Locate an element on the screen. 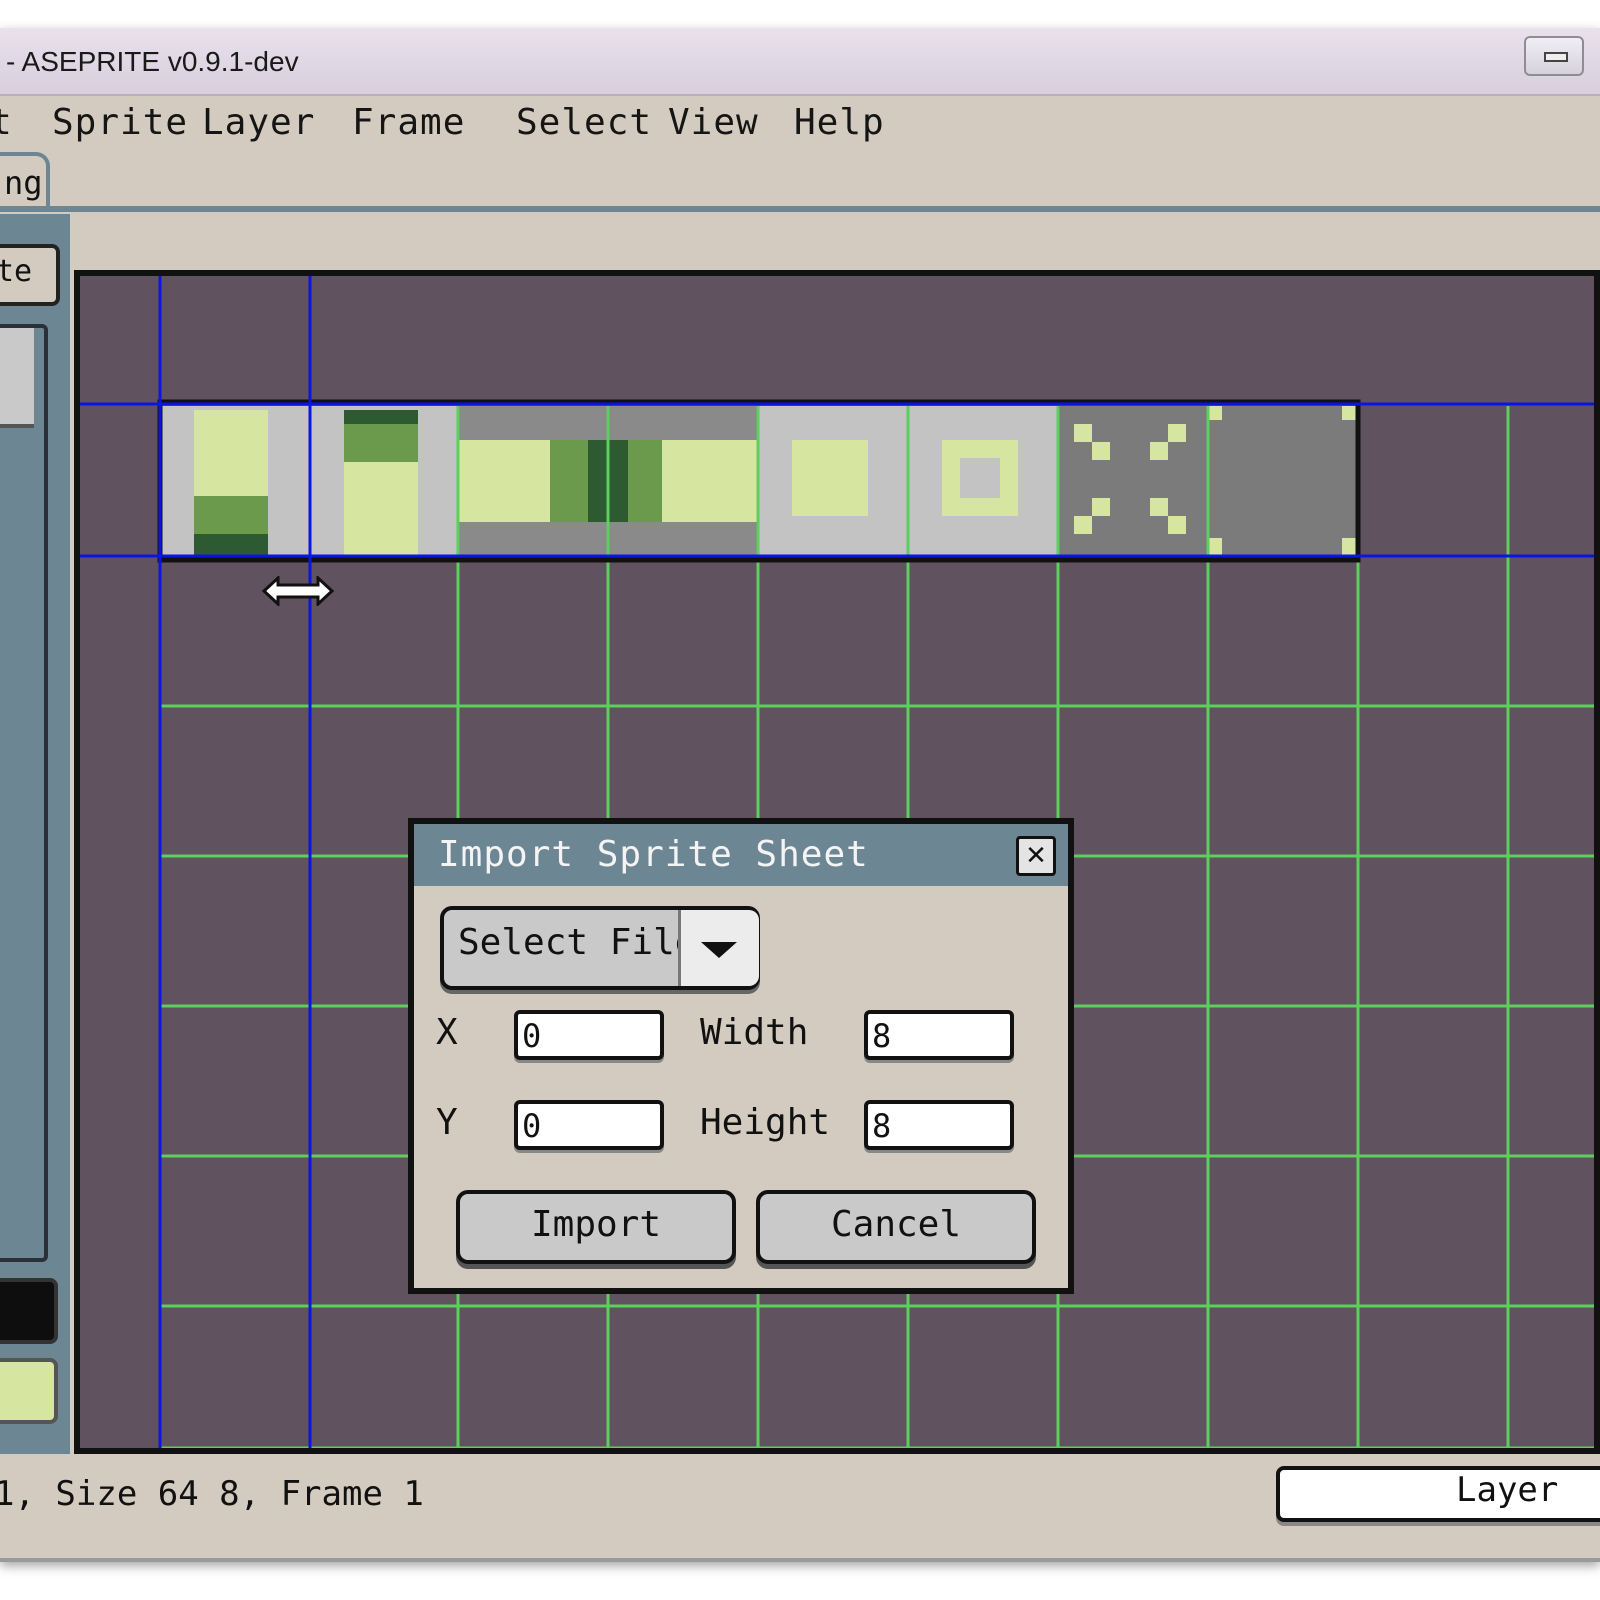  dialog-title-bar: Import Sprite Sheet ✕ is located at coordinates (741, 855).